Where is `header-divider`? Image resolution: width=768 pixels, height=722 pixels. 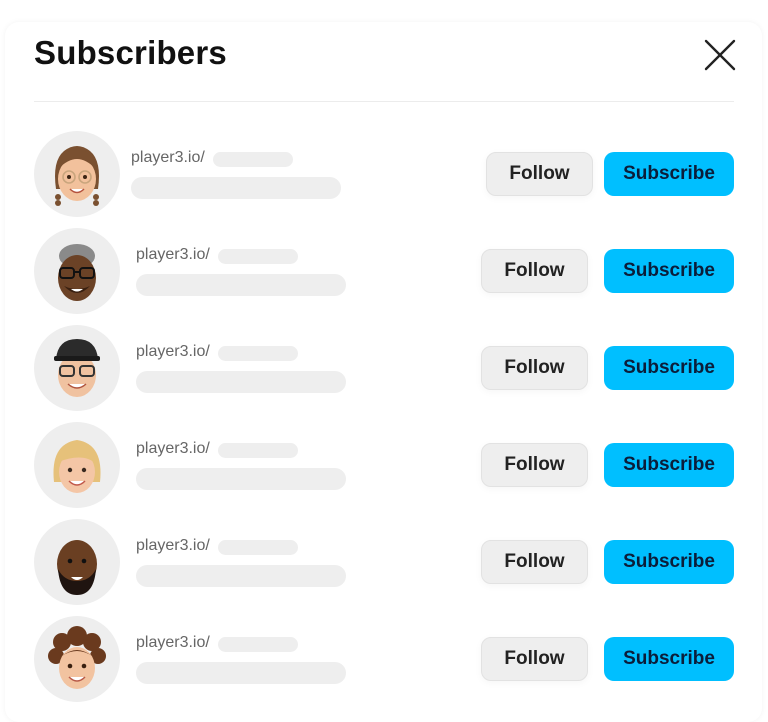
header-divider is located at coordinates (384, 101).